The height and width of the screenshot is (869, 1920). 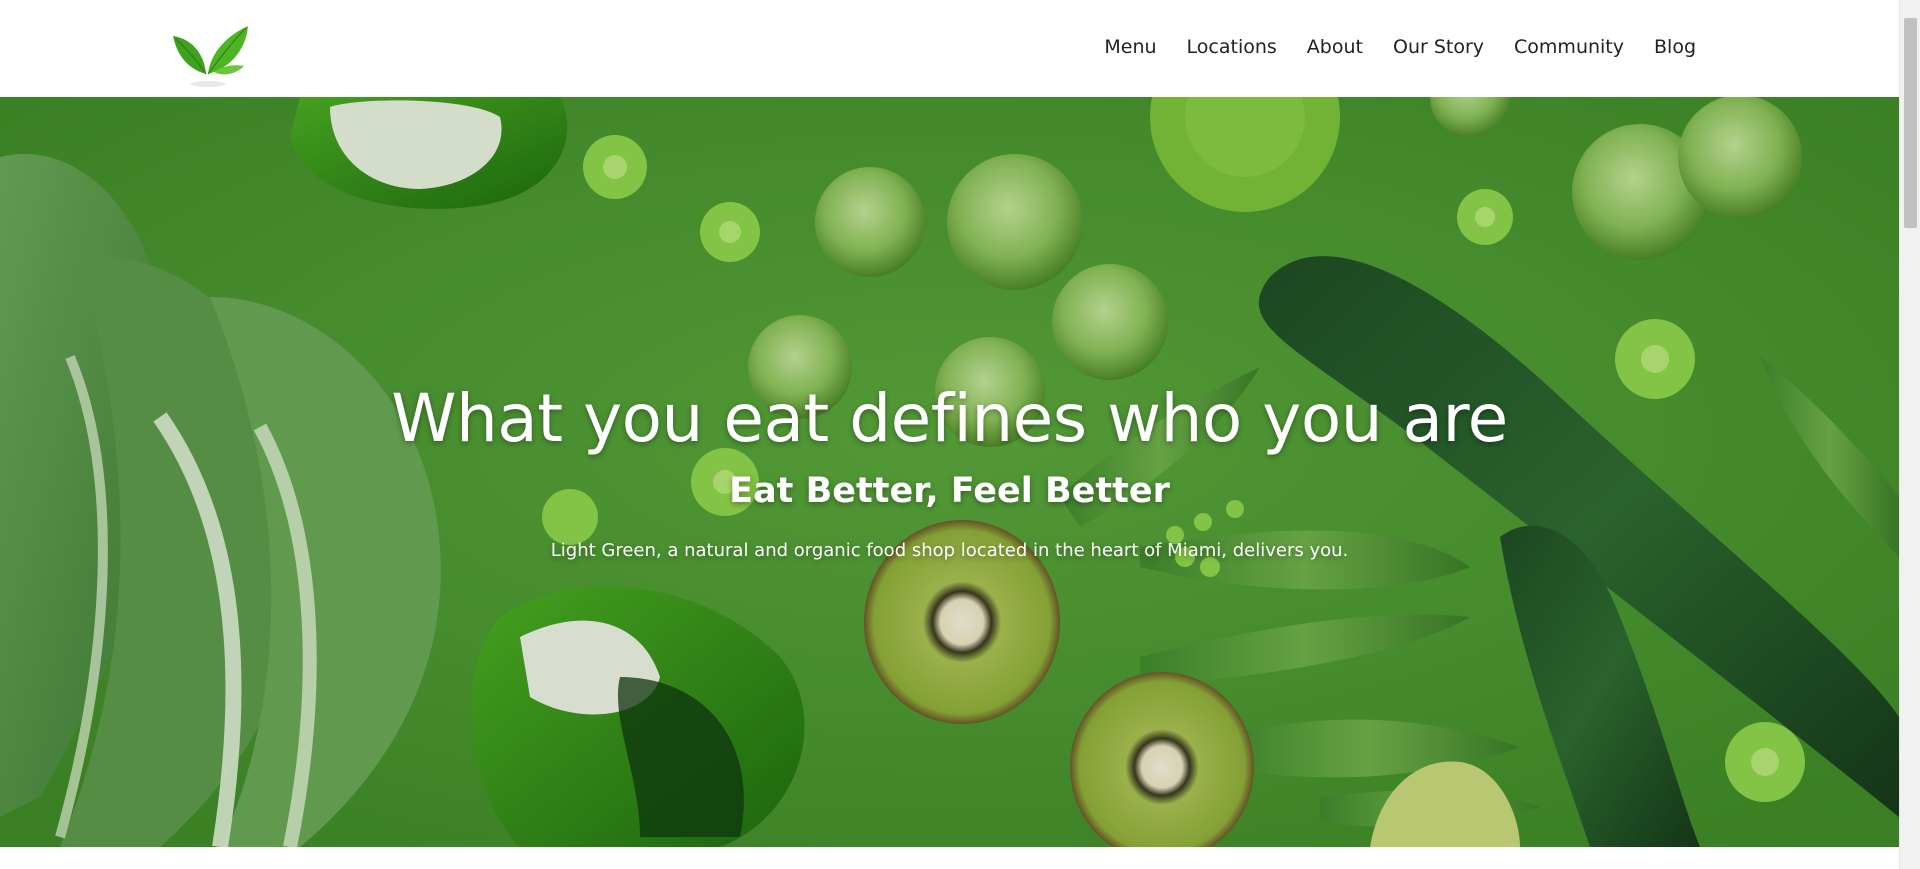 I want to click on nav-item-menu: Menu, so click(x=1130, y=47).